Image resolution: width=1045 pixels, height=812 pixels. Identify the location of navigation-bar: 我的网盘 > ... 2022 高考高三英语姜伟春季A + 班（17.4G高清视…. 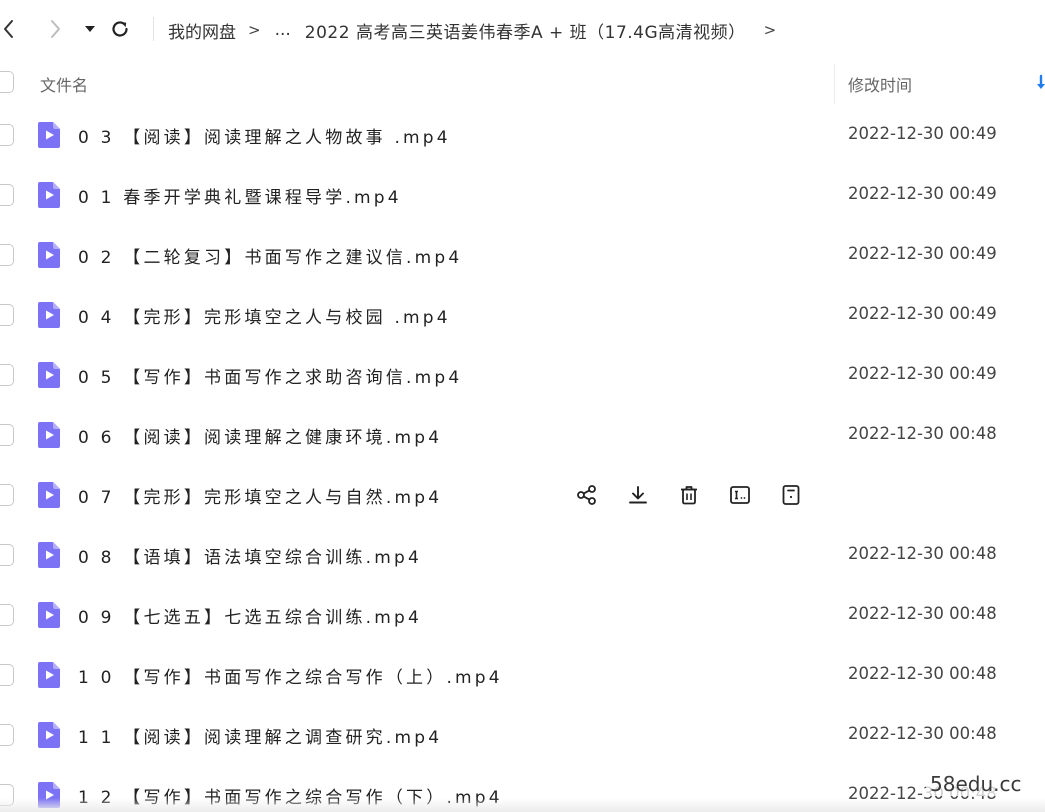
(522, 29).